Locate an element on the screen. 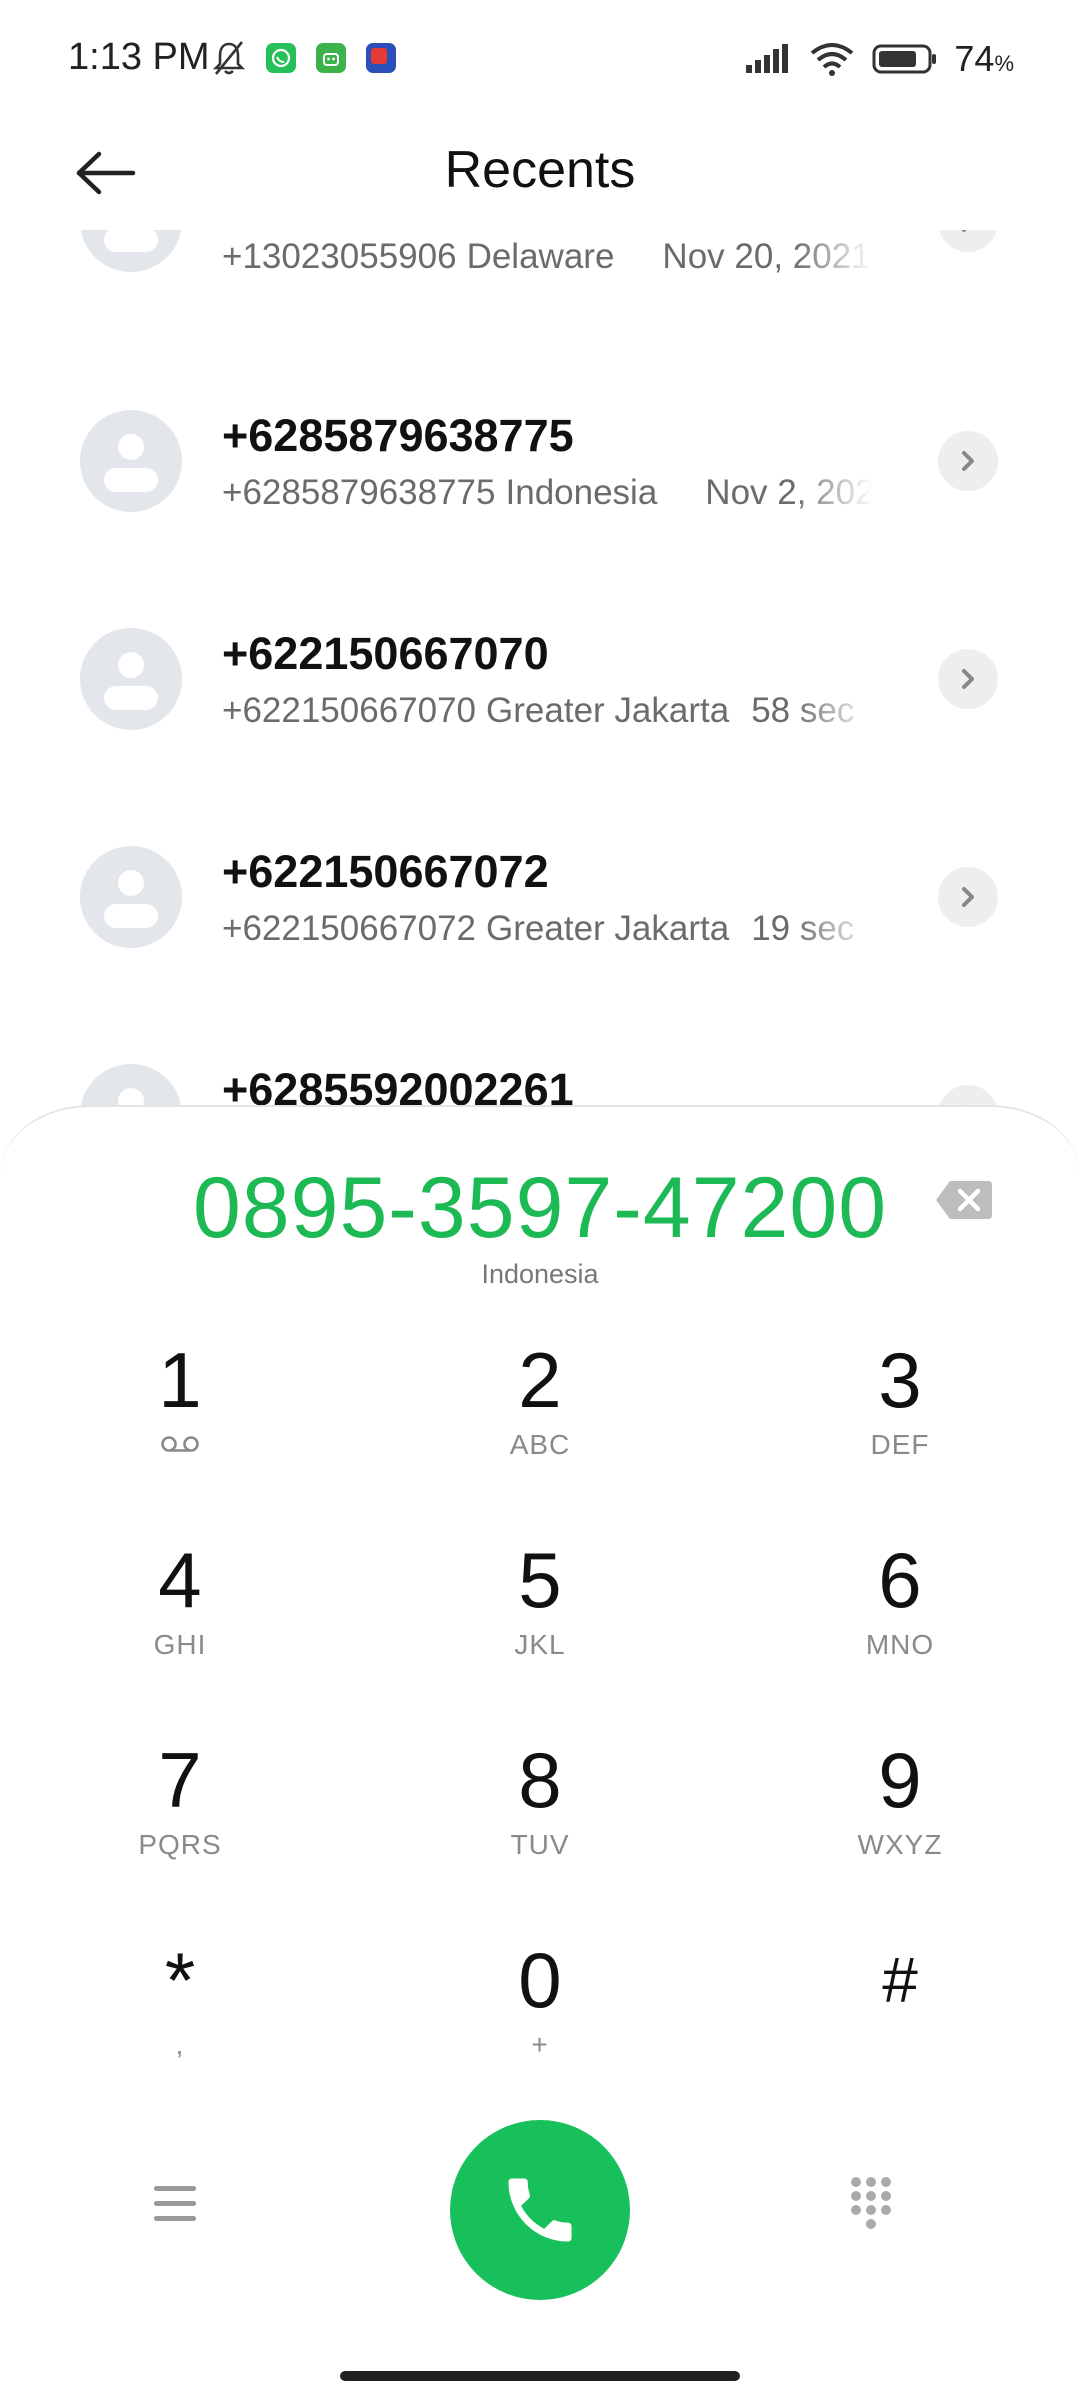 The height and width of the screenshot is (2402, 1080). key-digit: 0 is located at coordinates (540, 1980).